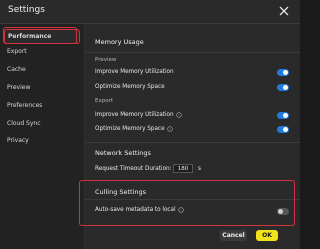  Describe the element at coordinates (267, 235) in the screenshot. I see `ok-button: OK` at that location.